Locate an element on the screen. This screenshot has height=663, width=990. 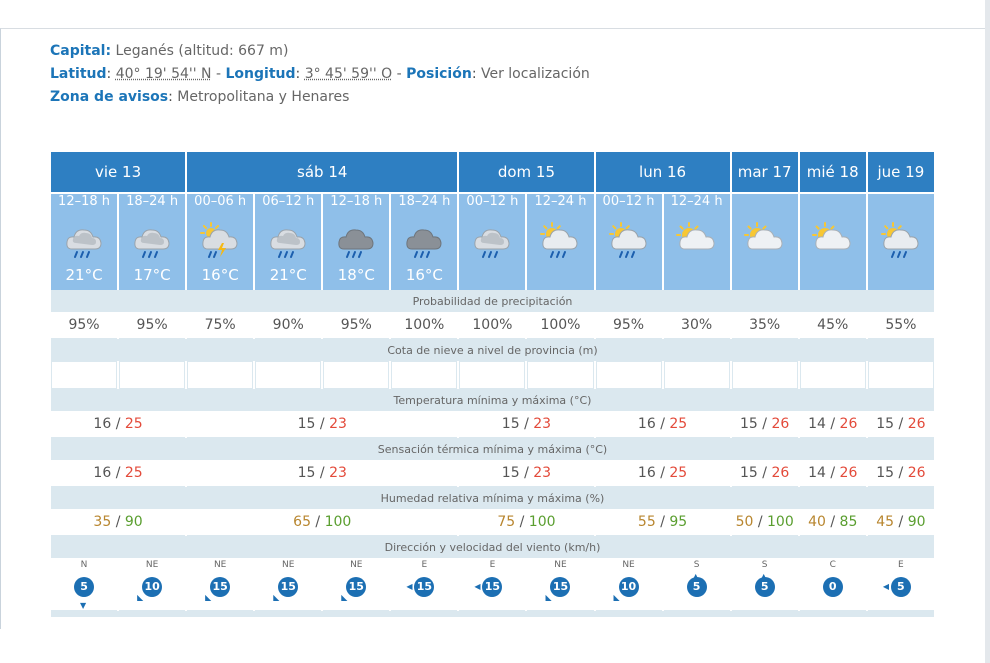
wind-cell: E 15 ◀ is located at coordinates (492, 584).